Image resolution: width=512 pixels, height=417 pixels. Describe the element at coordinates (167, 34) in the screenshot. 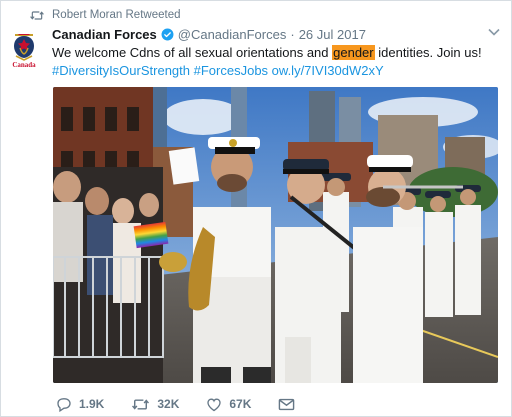

I see `verified-badge-icon` at that location.